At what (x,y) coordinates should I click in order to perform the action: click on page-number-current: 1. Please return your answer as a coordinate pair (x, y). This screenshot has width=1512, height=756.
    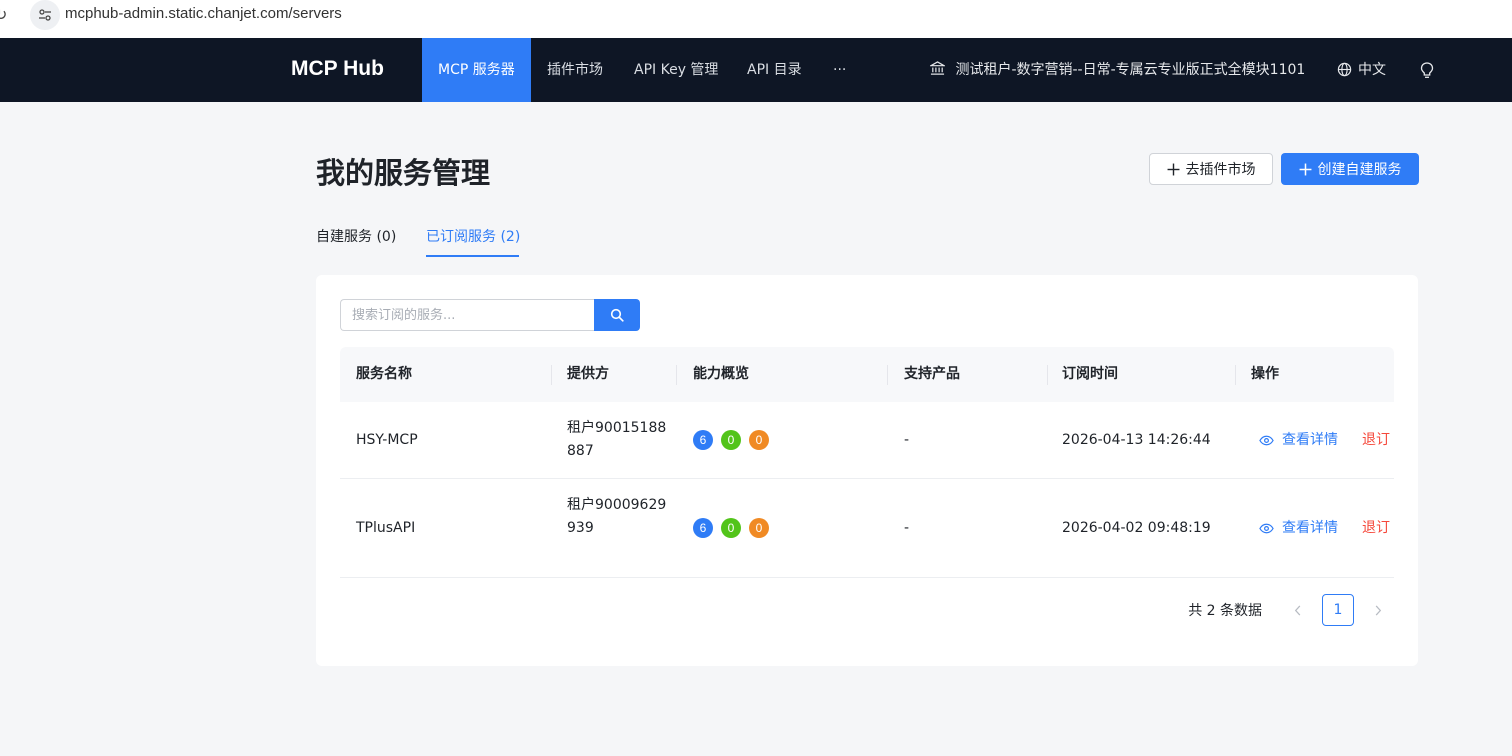
    Looking at the image, I should click on (1338, 610).